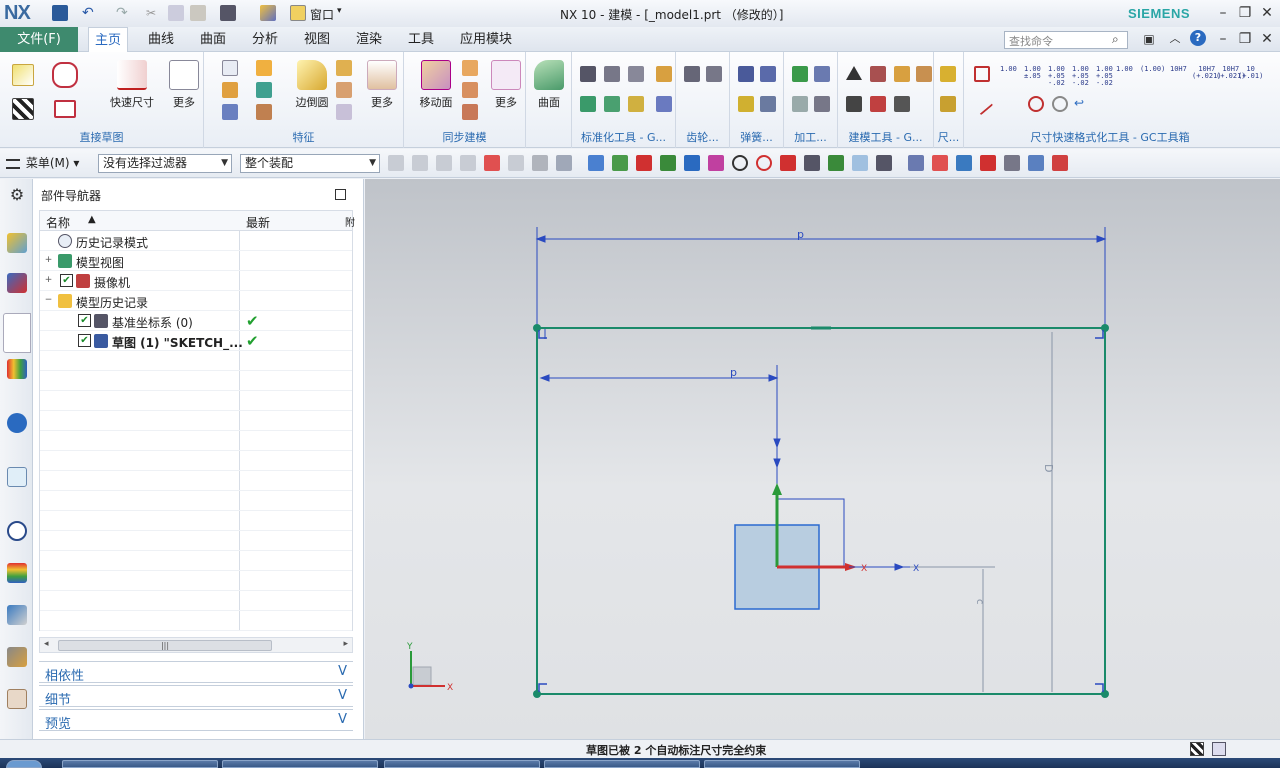  Describe the element at coordinates (948, 104) in the screenshot. I see `dim-tool-2-icon` at that location.